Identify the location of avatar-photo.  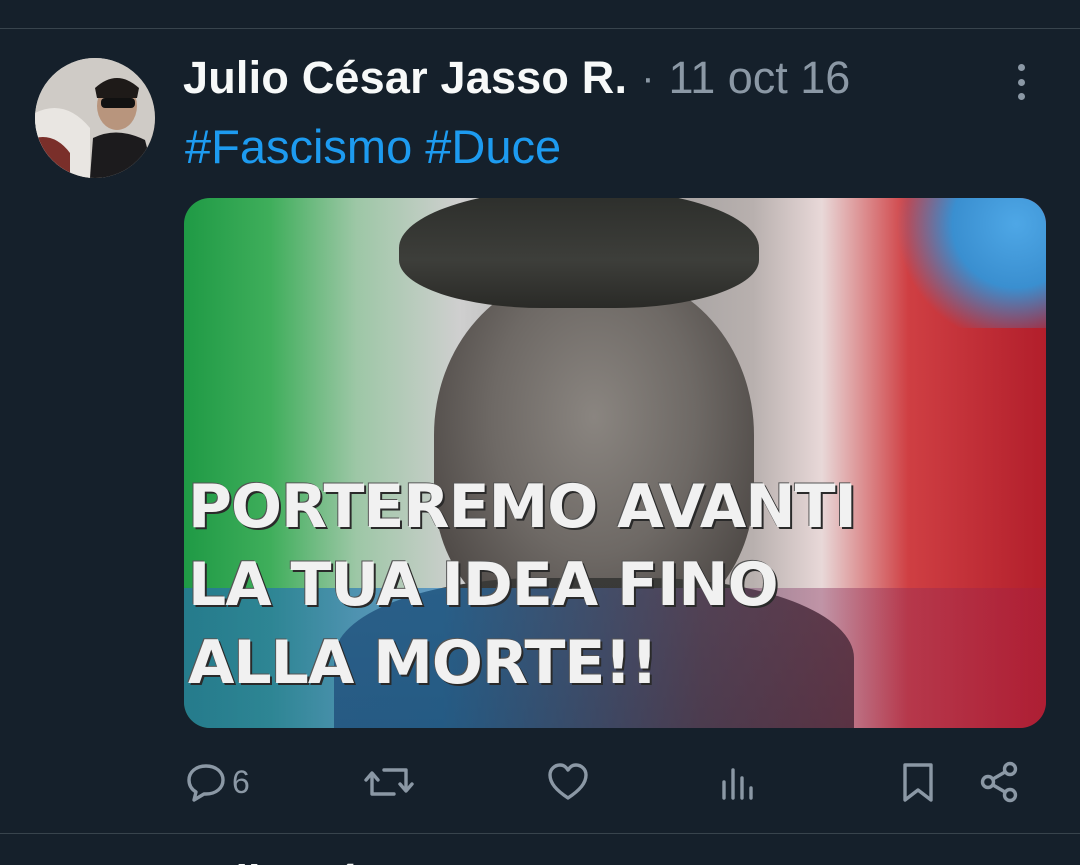
(95, 118).